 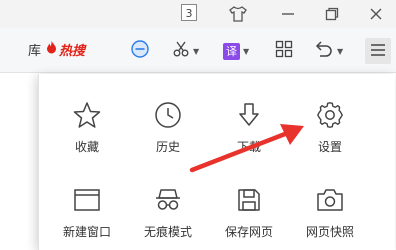 I want to click on hamburger-menu-icon, so click(x=378, y=51).